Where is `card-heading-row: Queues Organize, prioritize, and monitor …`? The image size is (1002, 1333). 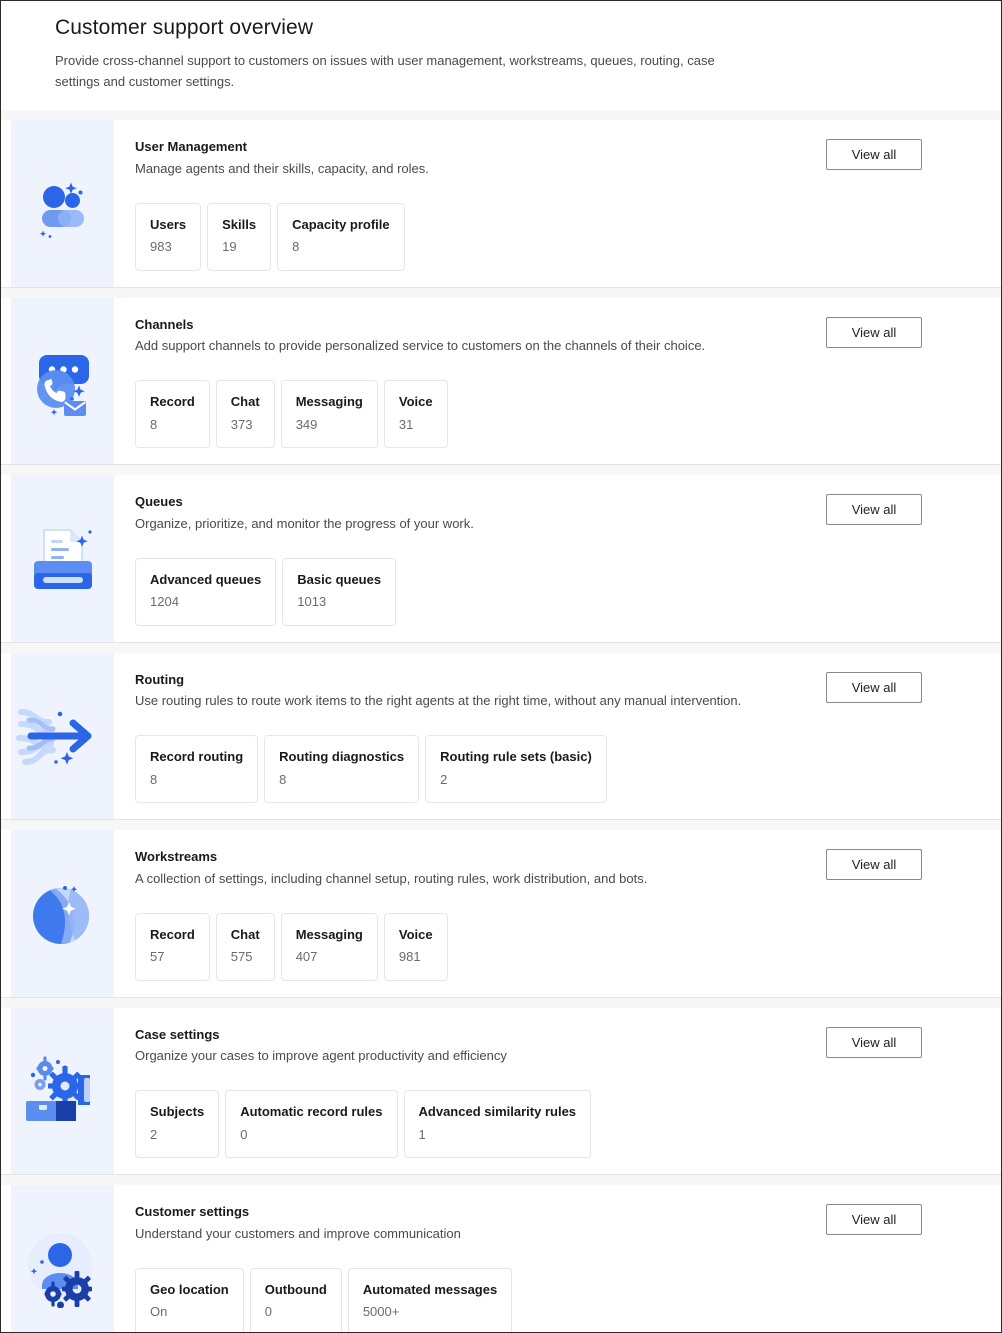
card-heading-row: Queues Organize, prioritize, and monitor … is located at coordinates (560, 513).